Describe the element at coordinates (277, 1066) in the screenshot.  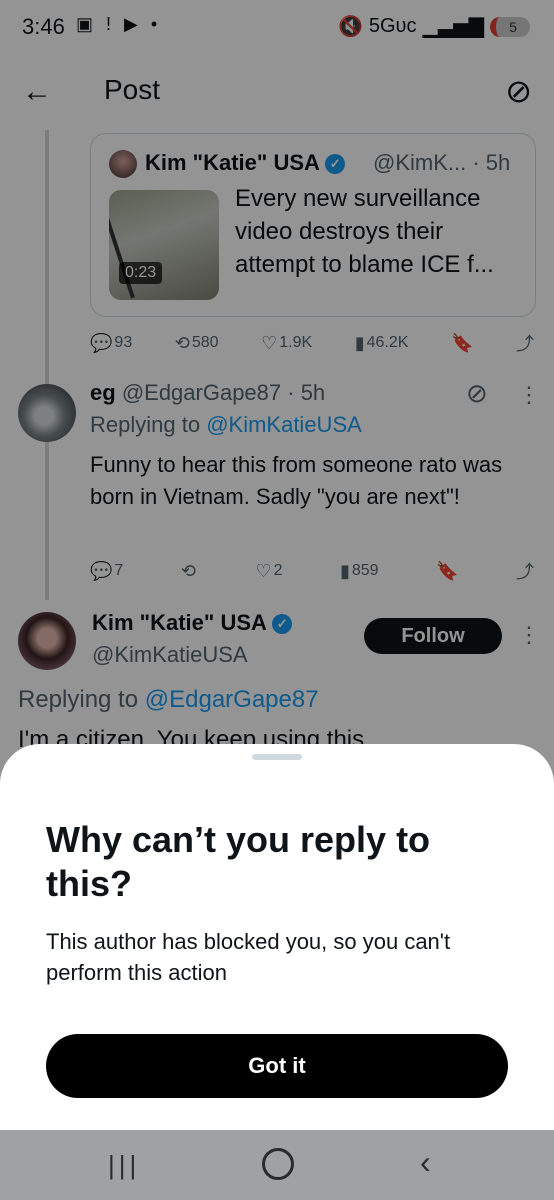
I see `got-it-button: Got it` at that location.